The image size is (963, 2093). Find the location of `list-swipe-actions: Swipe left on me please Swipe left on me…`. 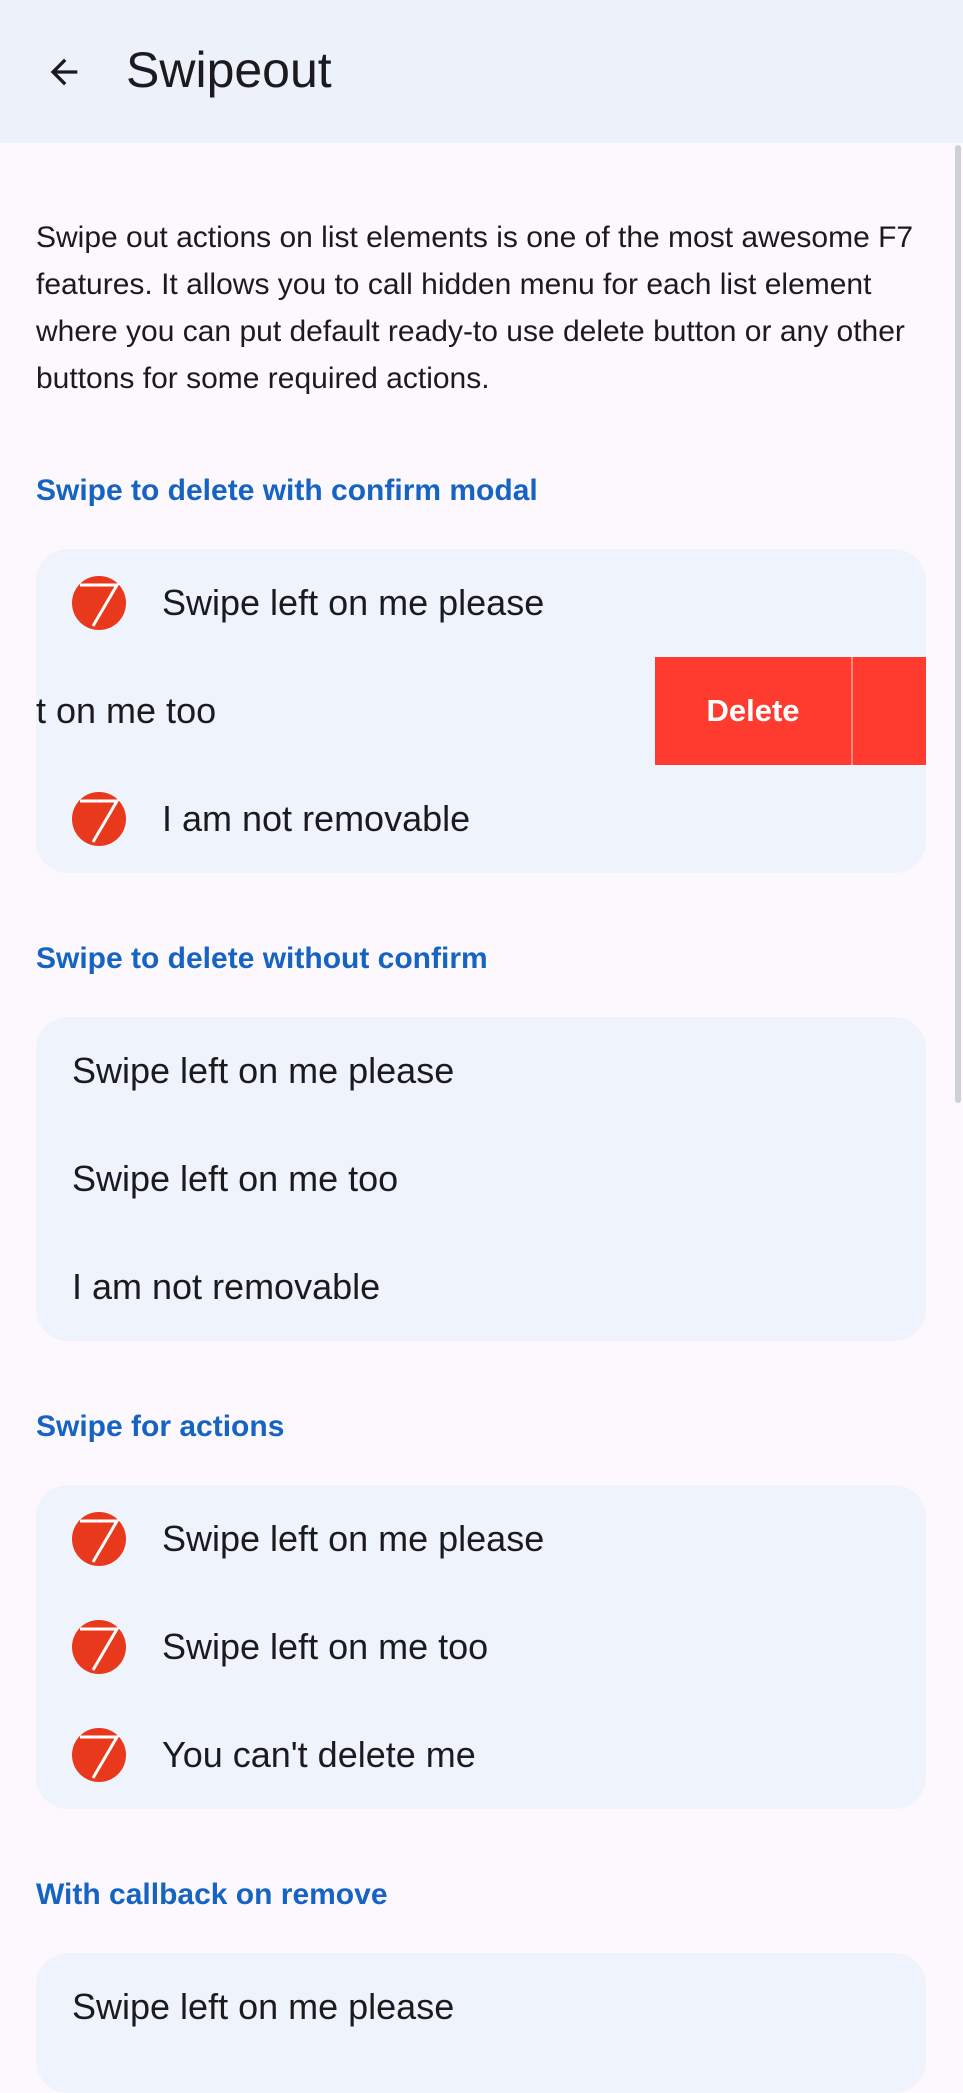

list-swipe-actions: Swipe left on me please Swipe left on me… is located at coordinates (481, 1647).